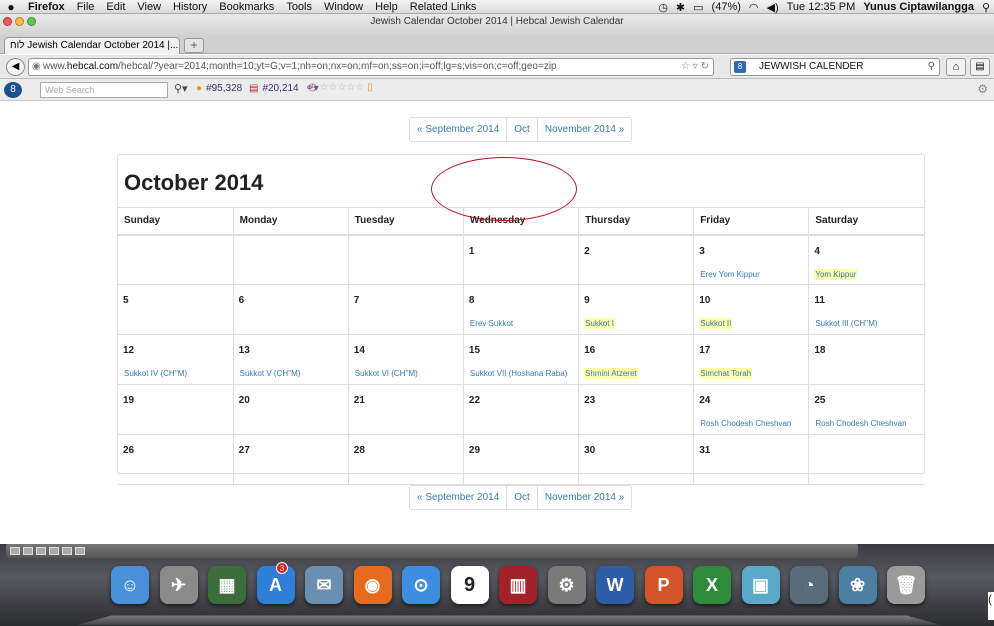 The image size is (994, 626). I want to click on safari-icon: ⊙, so click(421, 585).